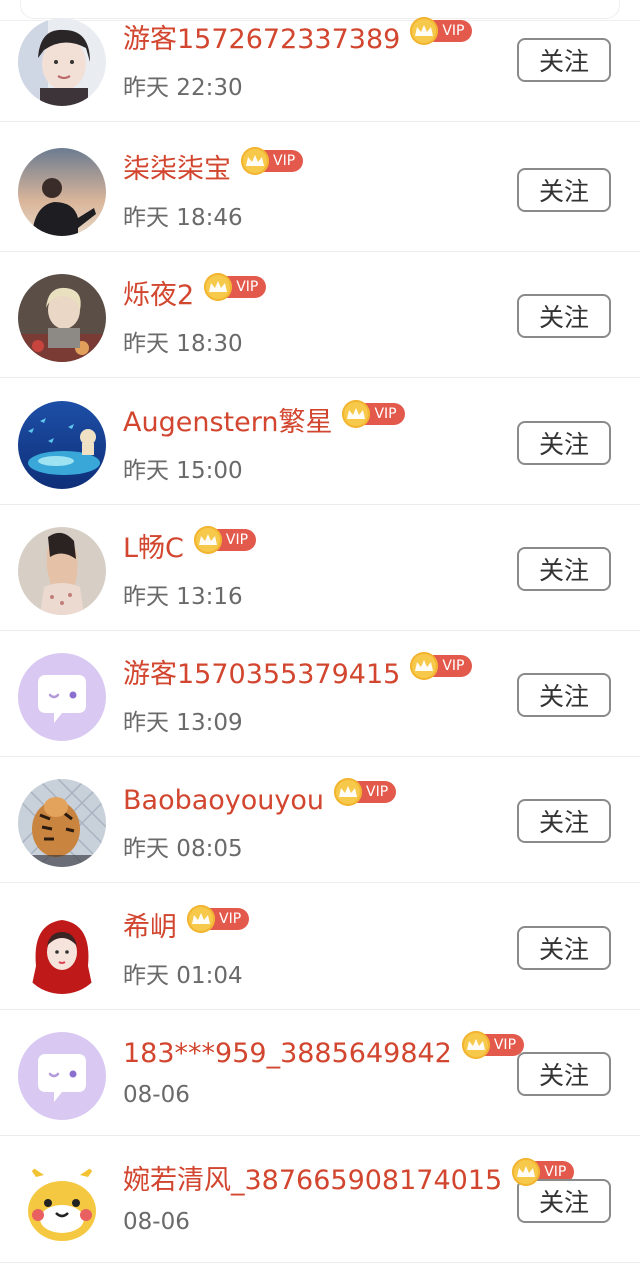 This screenshot has height=1263, width=640. Describe the element at coordinates (183, 471) in the screenshot. I see `timestamp: 昨天 15:00` at that location.